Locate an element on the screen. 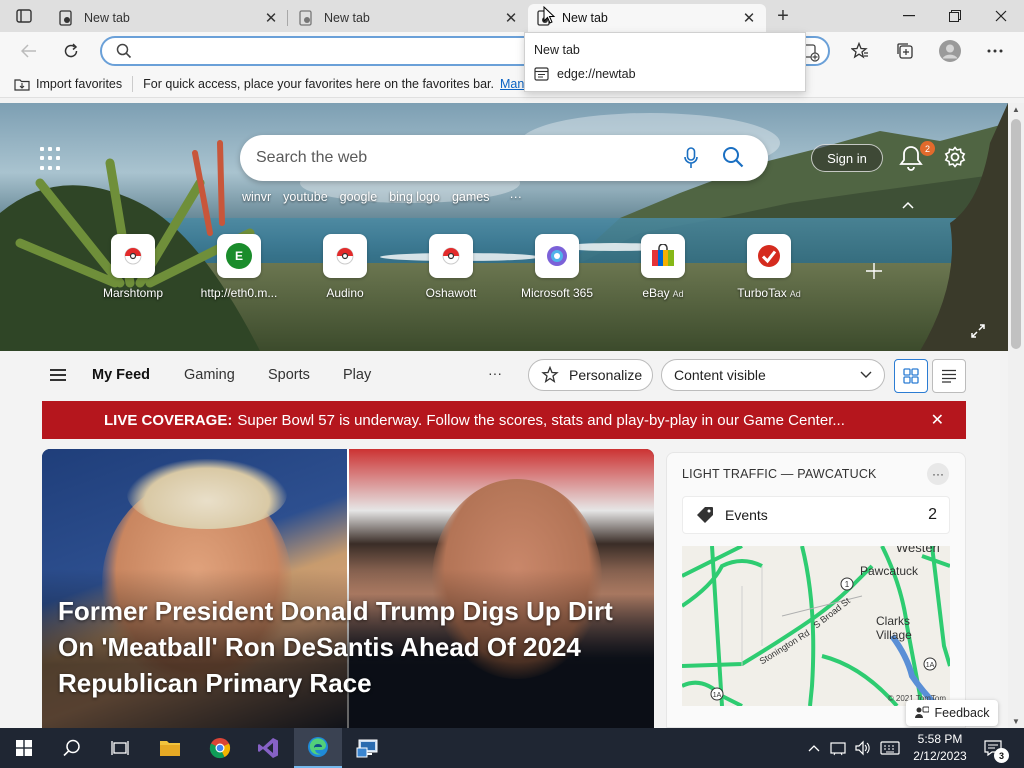 The width and height of the screenshot is (1024, 768). grid-view-button is located at coordinates (911, 376).